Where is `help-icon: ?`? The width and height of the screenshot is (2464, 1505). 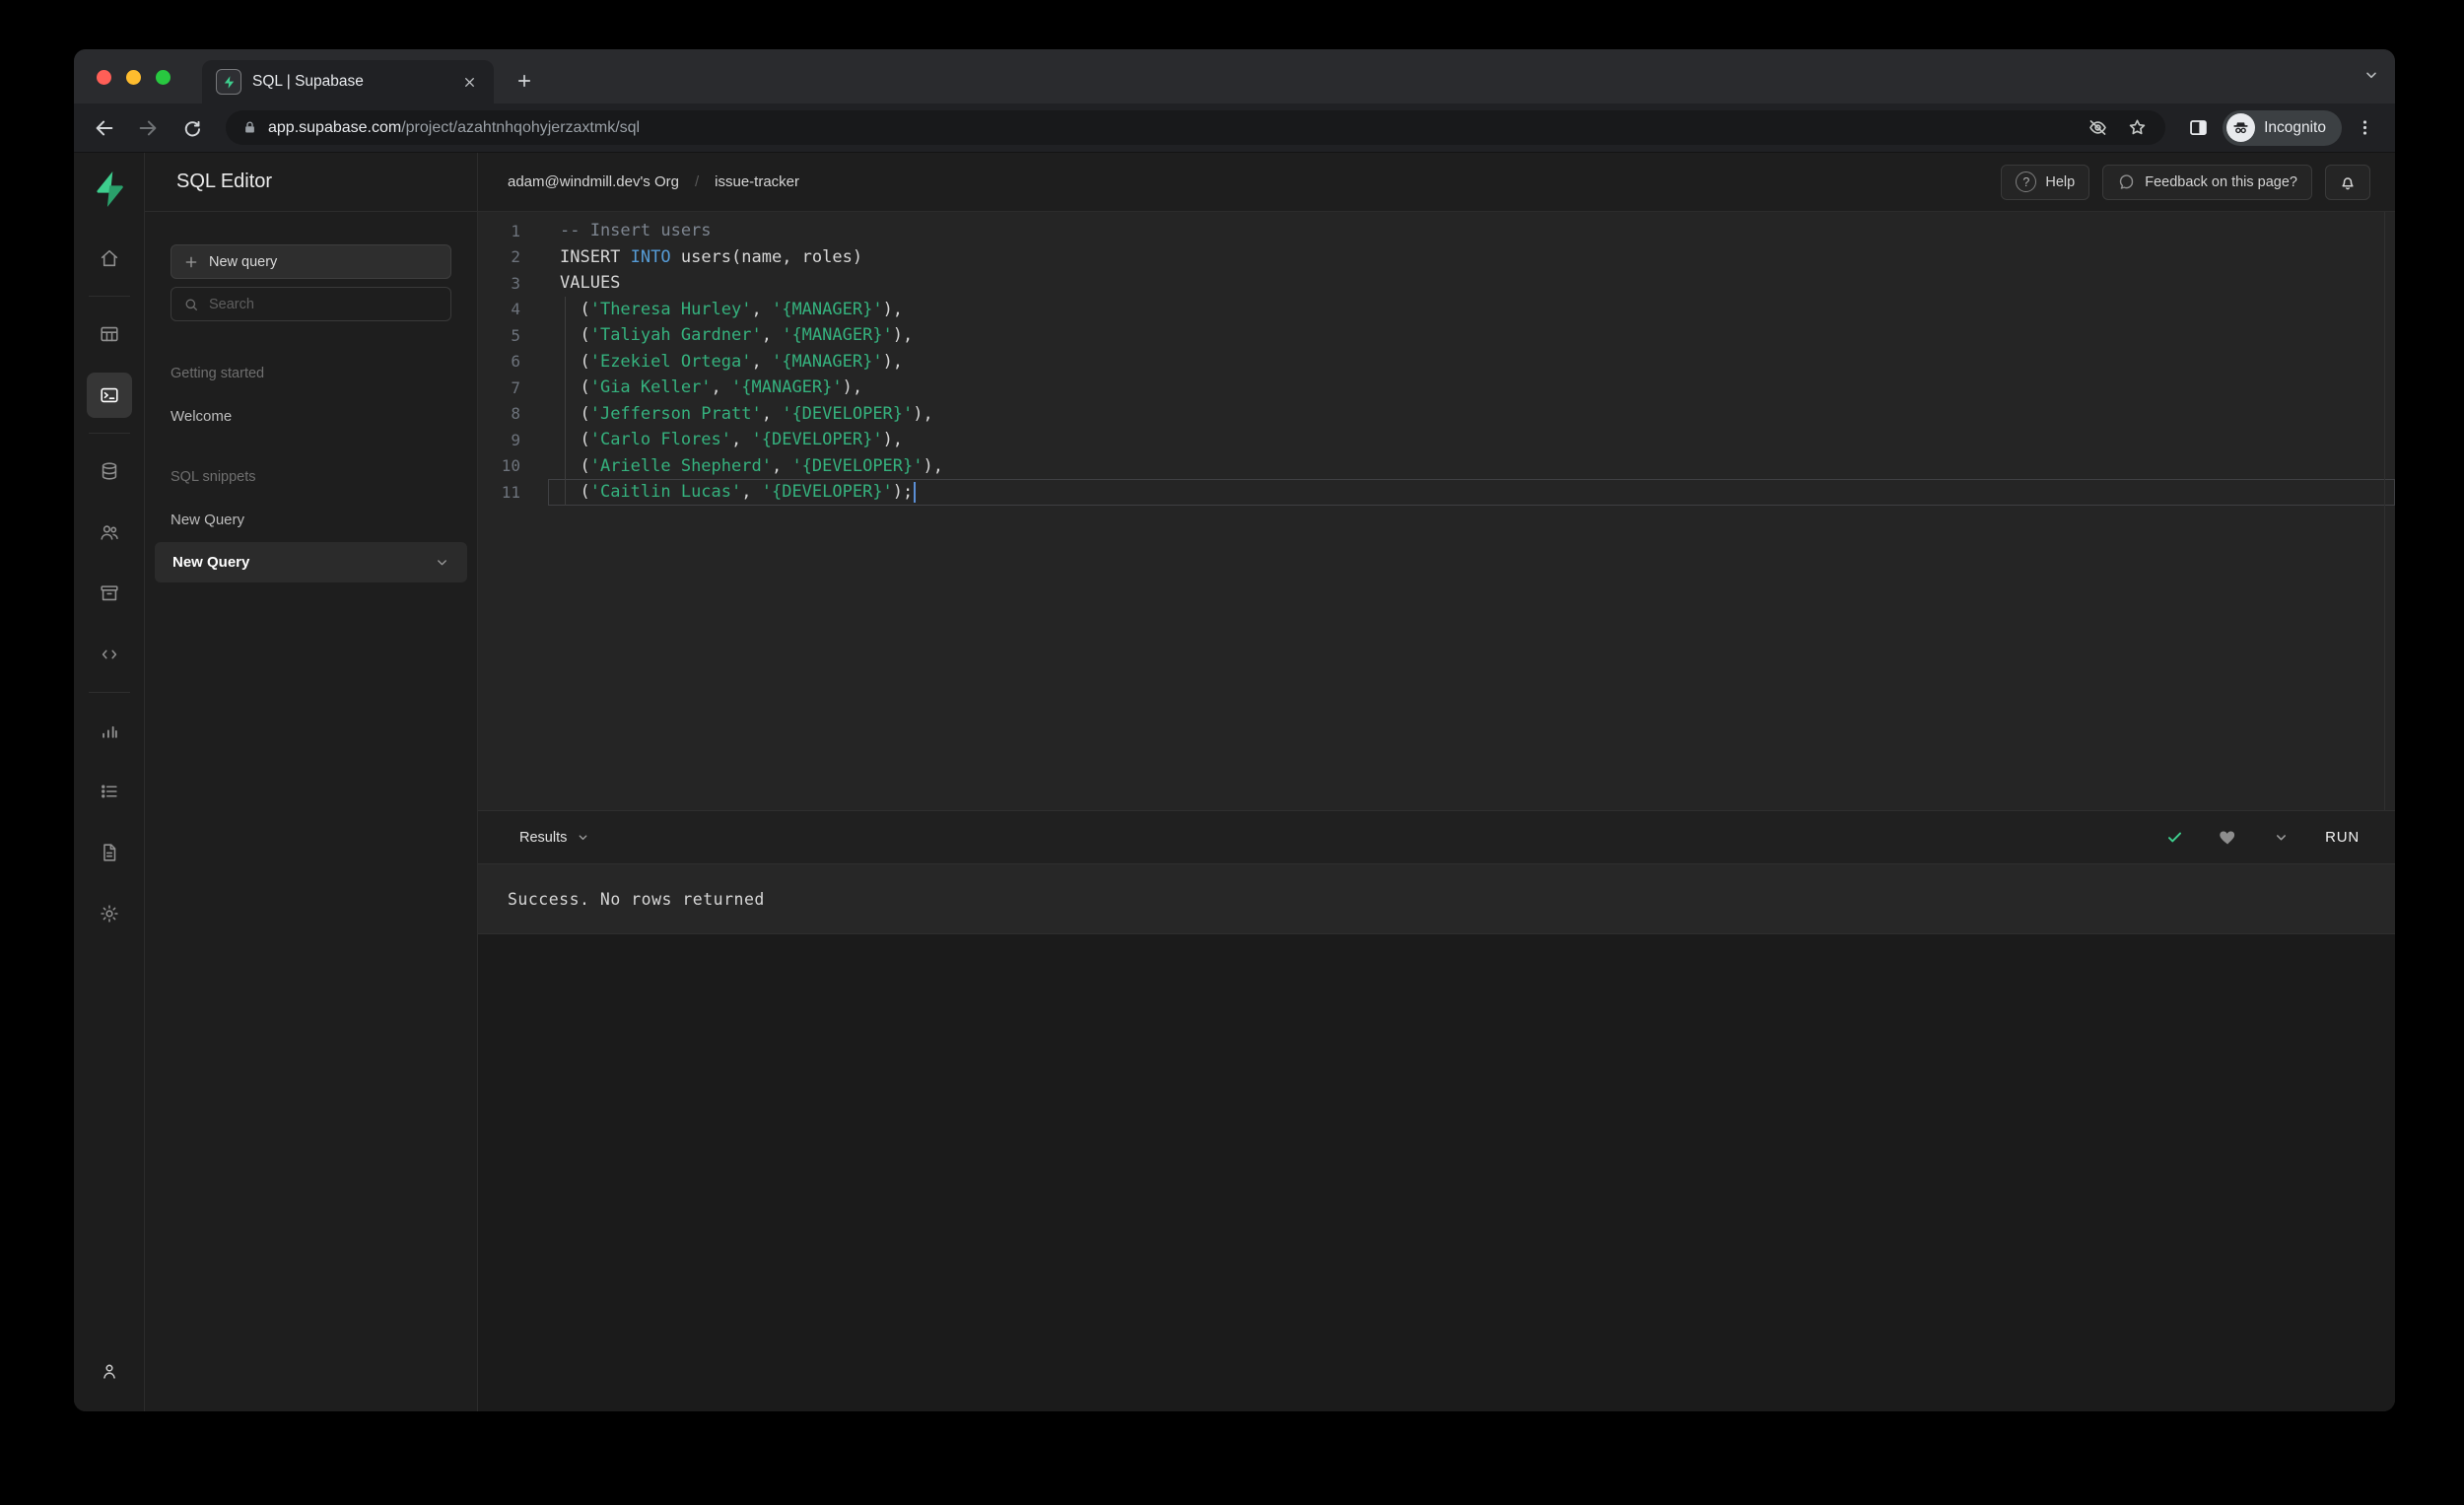
help-icon: ? is located at coordinates (2026, 181).